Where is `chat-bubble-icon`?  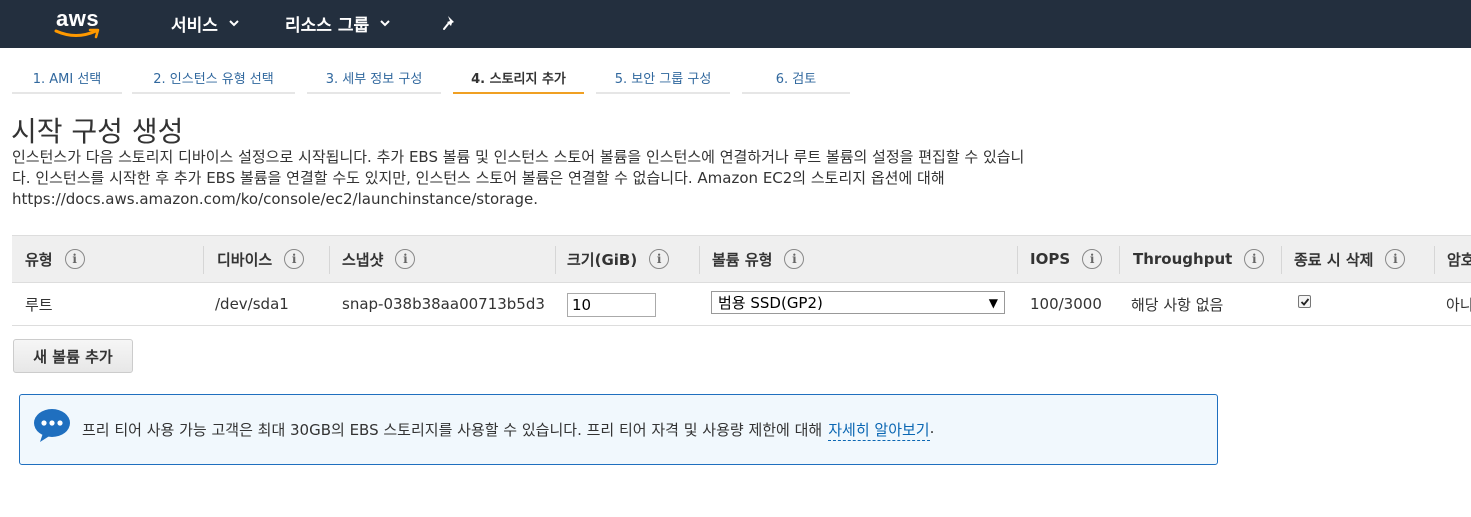 chat-bubble-icon is located at coordinates (52, 425).